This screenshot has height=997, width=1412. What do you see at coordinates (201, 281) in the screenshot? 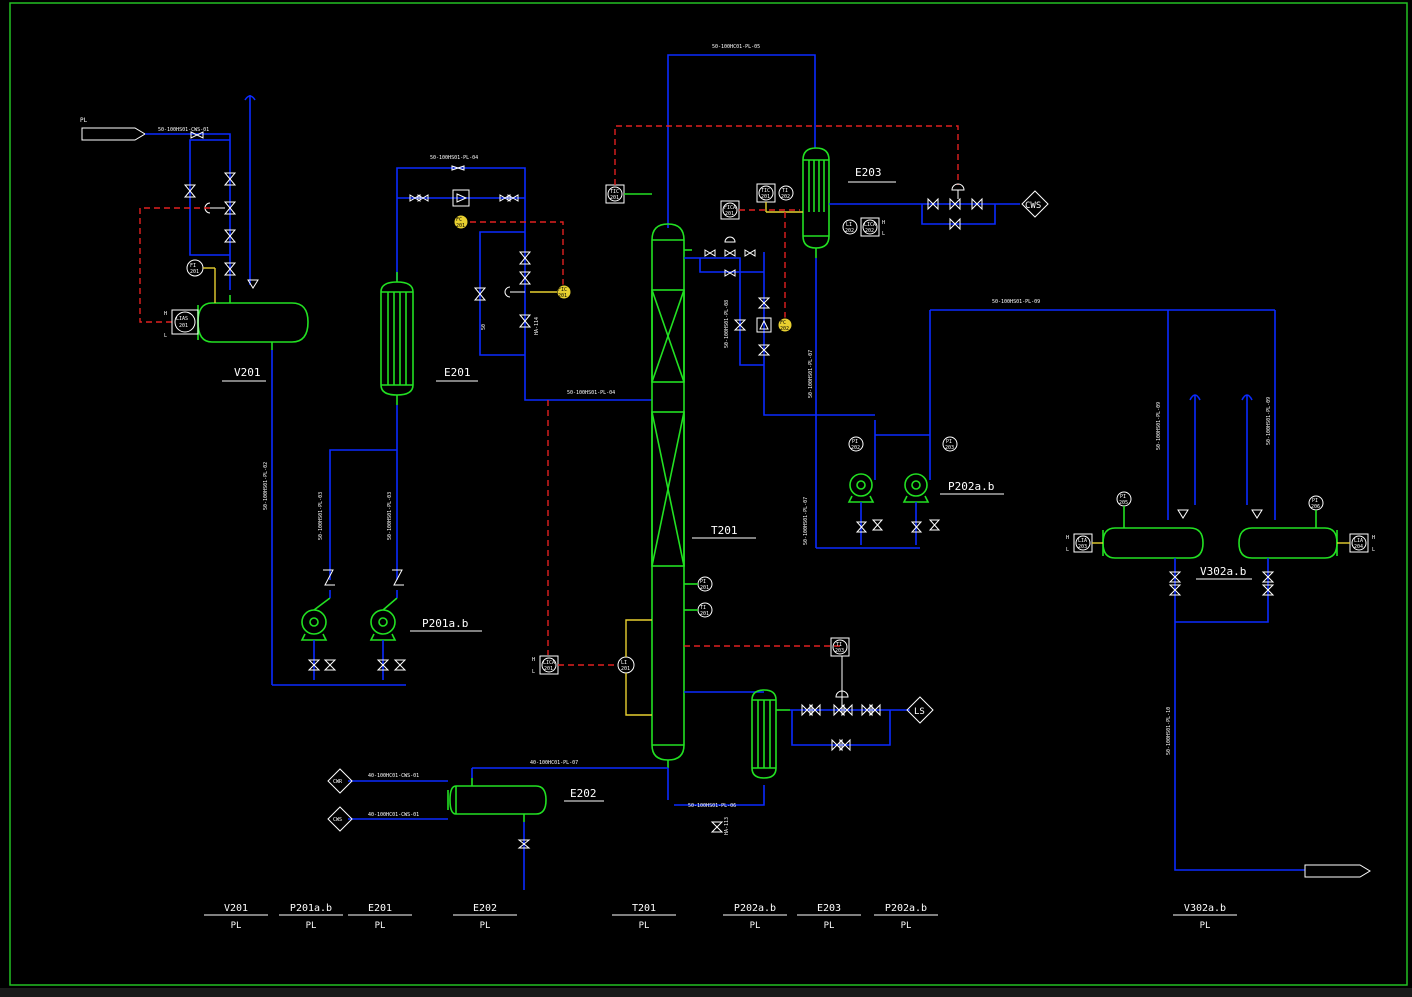
I see `instrument-fi201: FI 201` at bounding box center [201, 281].